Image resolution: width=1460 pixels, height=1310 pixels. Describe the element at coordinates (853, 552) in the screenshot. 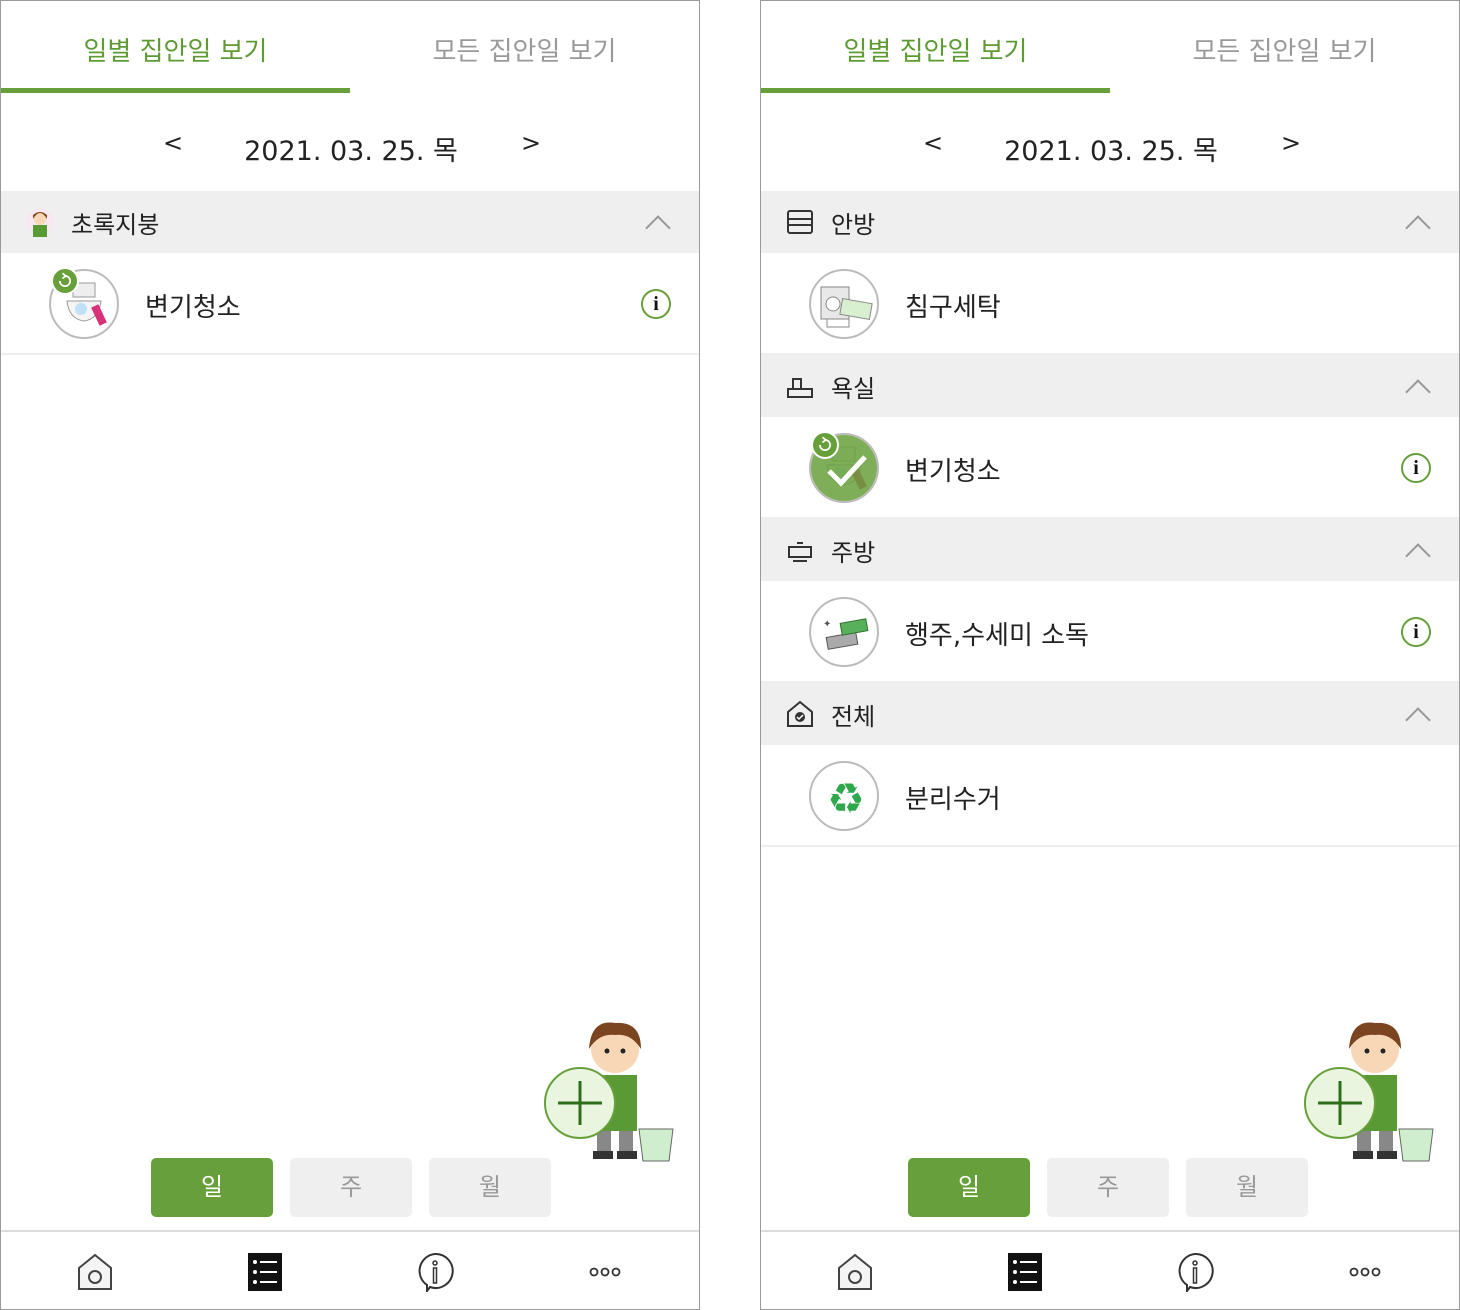

I see `section-title: 주방` at that location.